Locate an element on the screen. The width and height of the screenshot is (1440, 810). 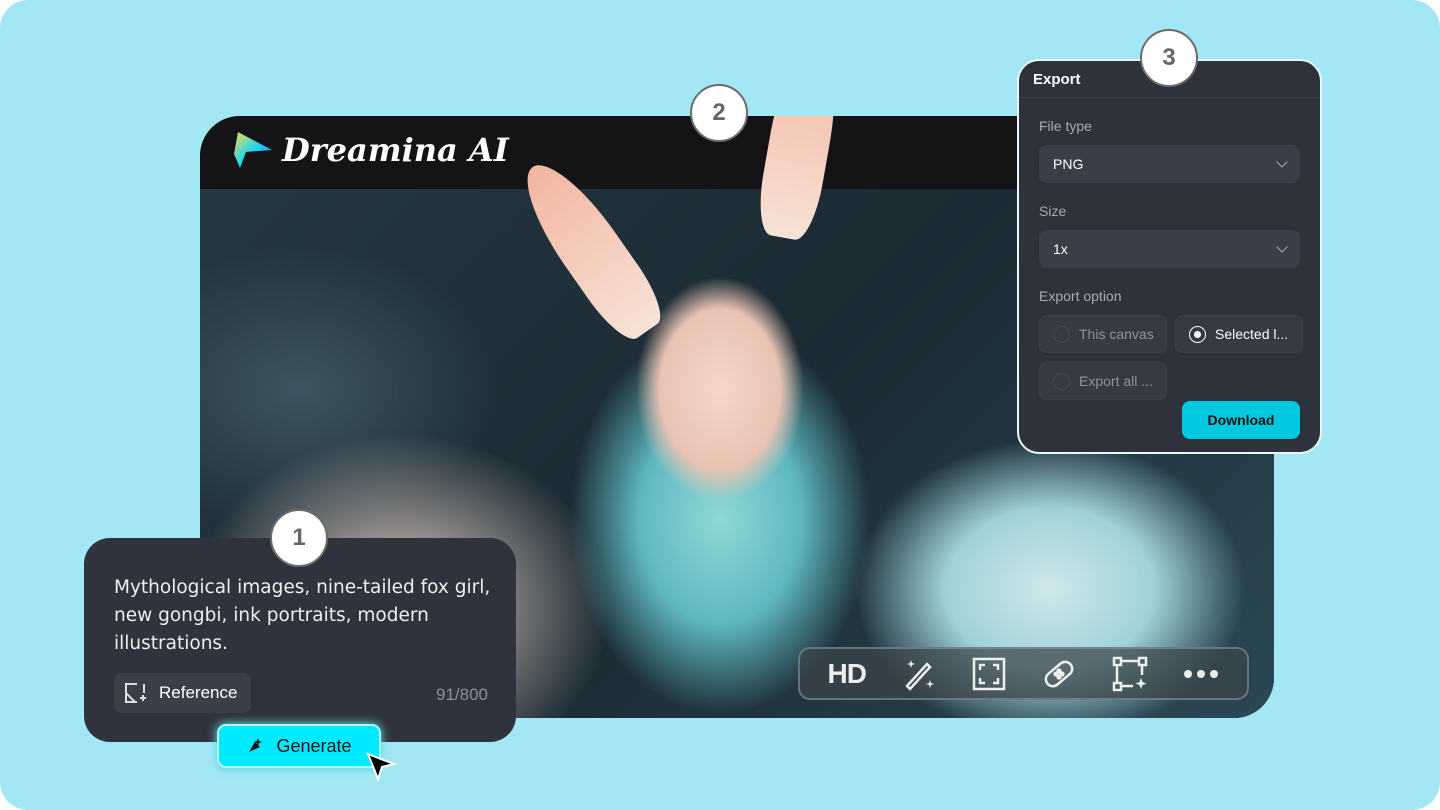
dreamina-logo: Dreamina AI is located at coordinates (370, 150).